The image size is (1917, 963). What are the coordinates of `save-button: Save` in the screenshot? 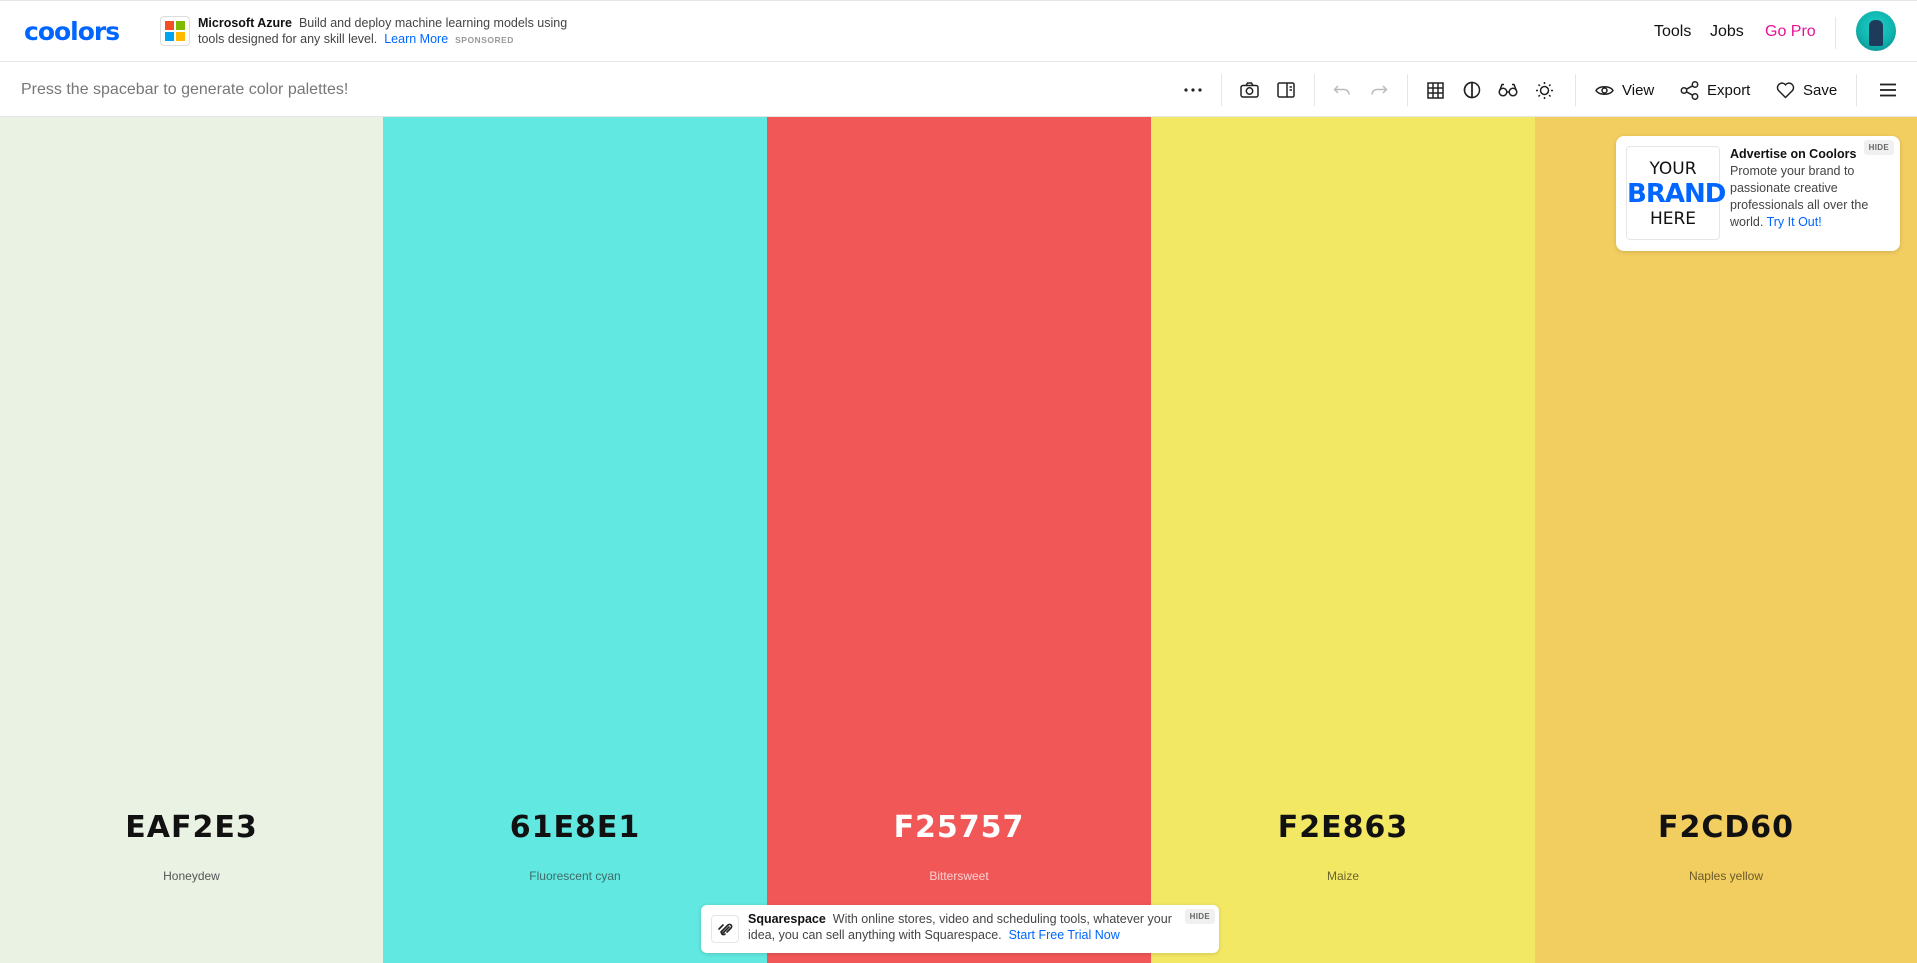 It's located at (1806, 90).